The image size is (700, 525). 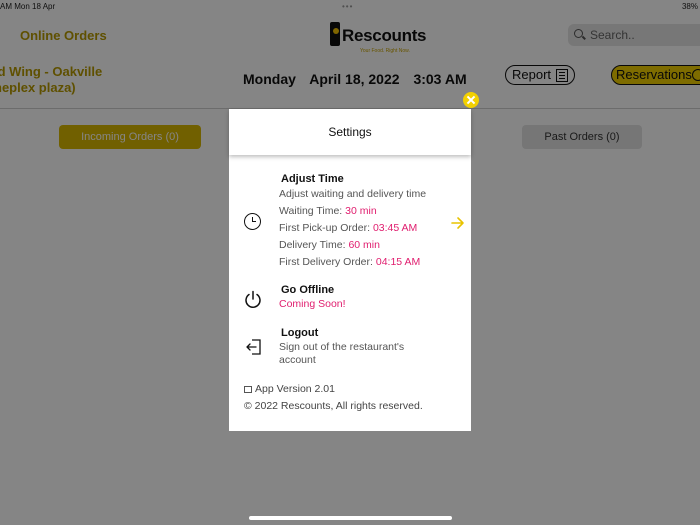 What do you see at coordinates (248, 389) in the screenshot?
I see `app-icon` at bounding box center [248, 389].